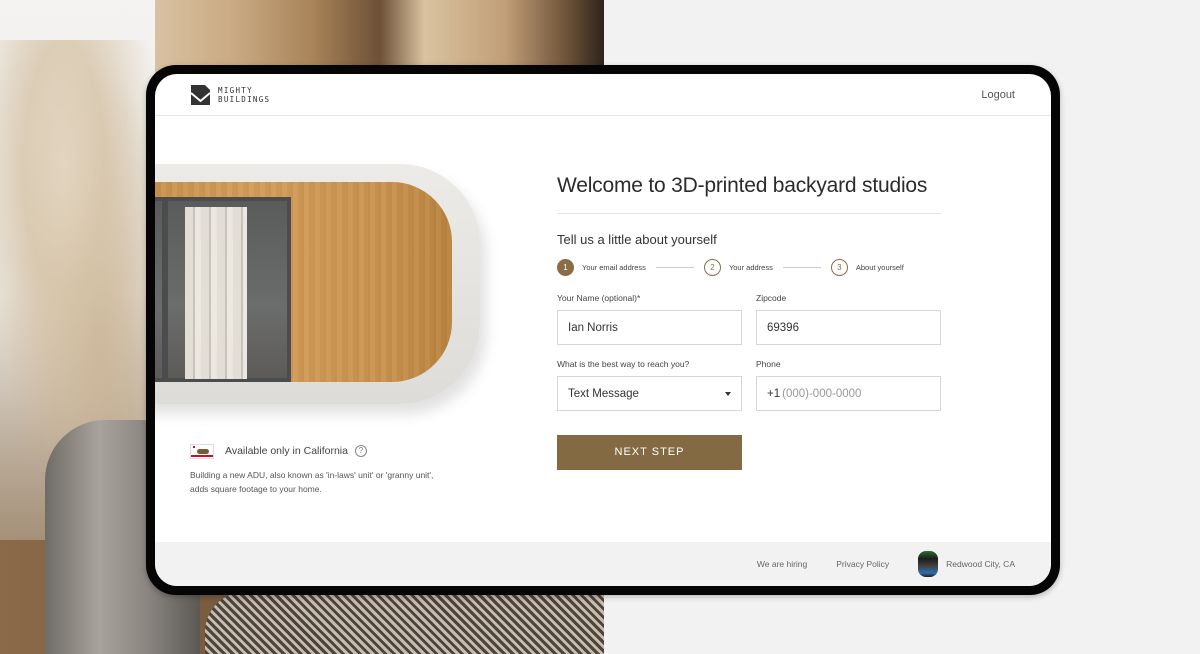 The height and width of the screenshot is (654, 1200). I want to click on zipcode-field-group: Zipcode 69396, so click(848, 319).